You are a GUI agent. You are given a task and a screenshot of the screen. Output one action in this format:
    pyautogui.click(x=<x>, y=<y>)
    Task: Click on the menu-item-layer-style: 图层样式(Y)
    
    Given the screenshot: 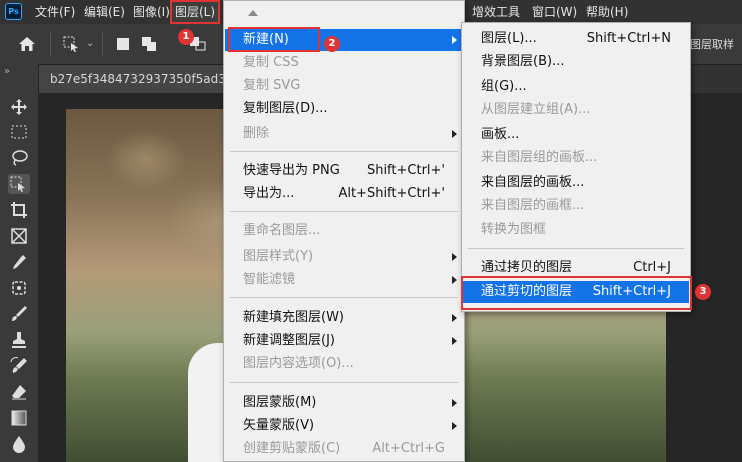 What is the action you would take?
    pyautogui.click(x=344, y=257)
    